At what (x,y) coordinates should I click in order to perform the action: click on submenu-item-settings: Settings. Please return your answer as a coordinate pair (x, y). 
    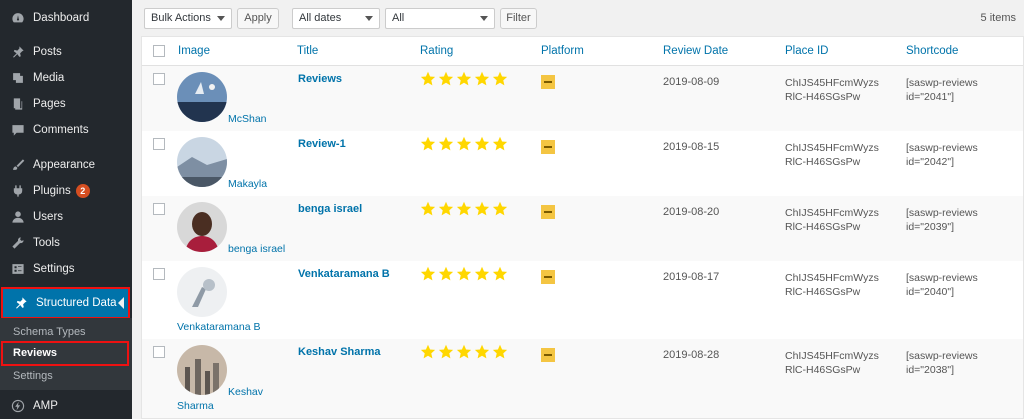
    Looking at the image, I should click on (33, 376).